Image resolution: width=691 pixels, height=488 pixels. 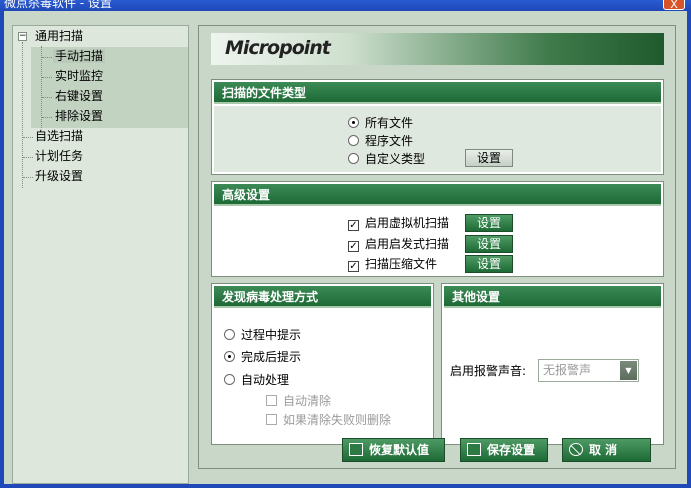 What do you see at coordinates (489, 223) in the screenshot?
I see `vm-scan-settings-button: 设置` at bounding box center [489, 223].